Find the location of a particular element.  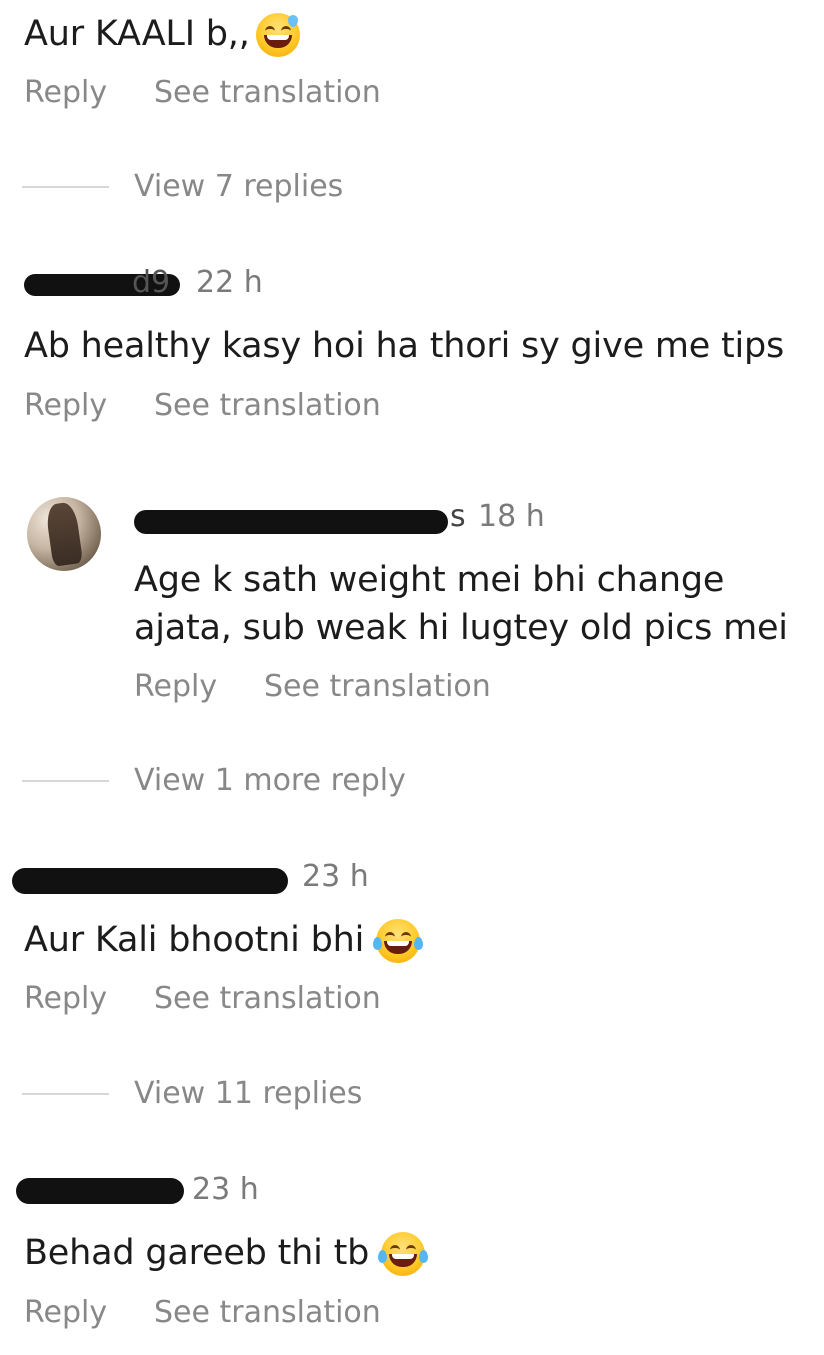

username-redacted: s is located at coordinates (300, 518).